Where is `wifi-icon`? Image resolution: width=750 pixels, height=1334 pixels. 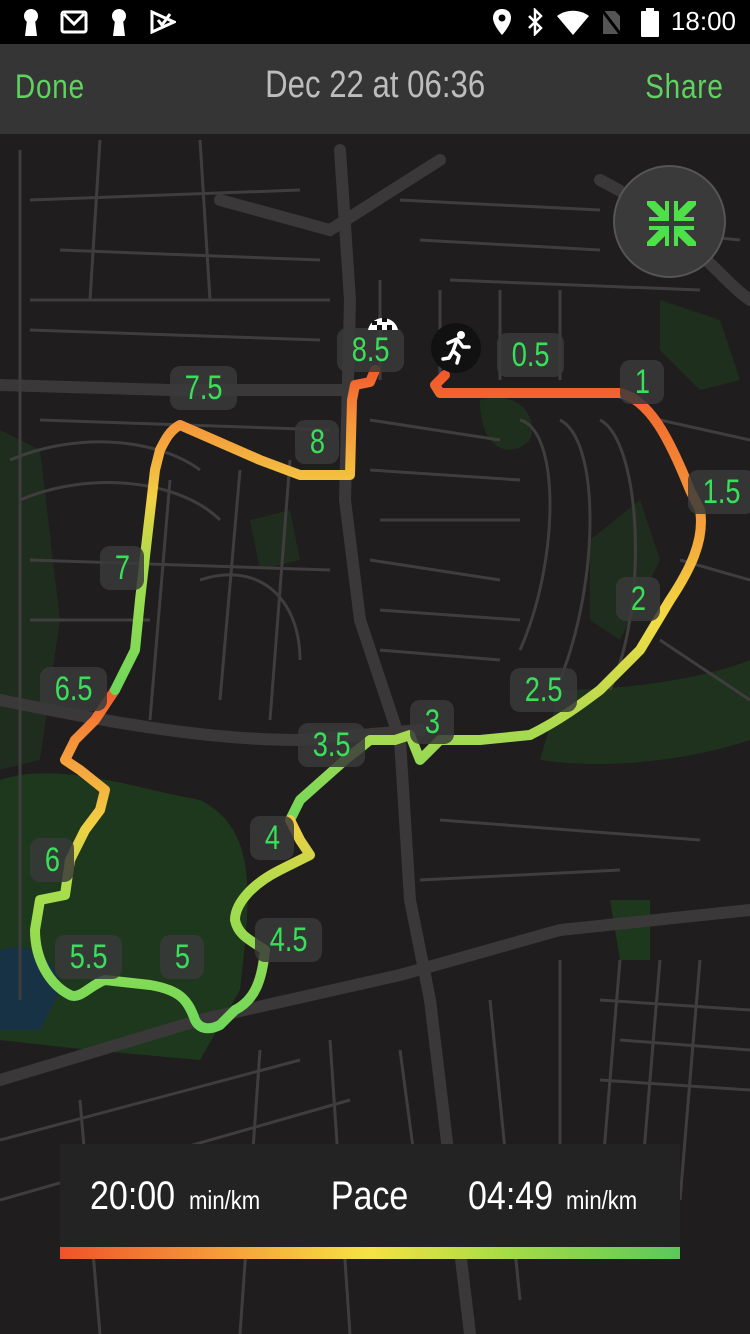 wifi-icon is located at coordinates (573, 22).